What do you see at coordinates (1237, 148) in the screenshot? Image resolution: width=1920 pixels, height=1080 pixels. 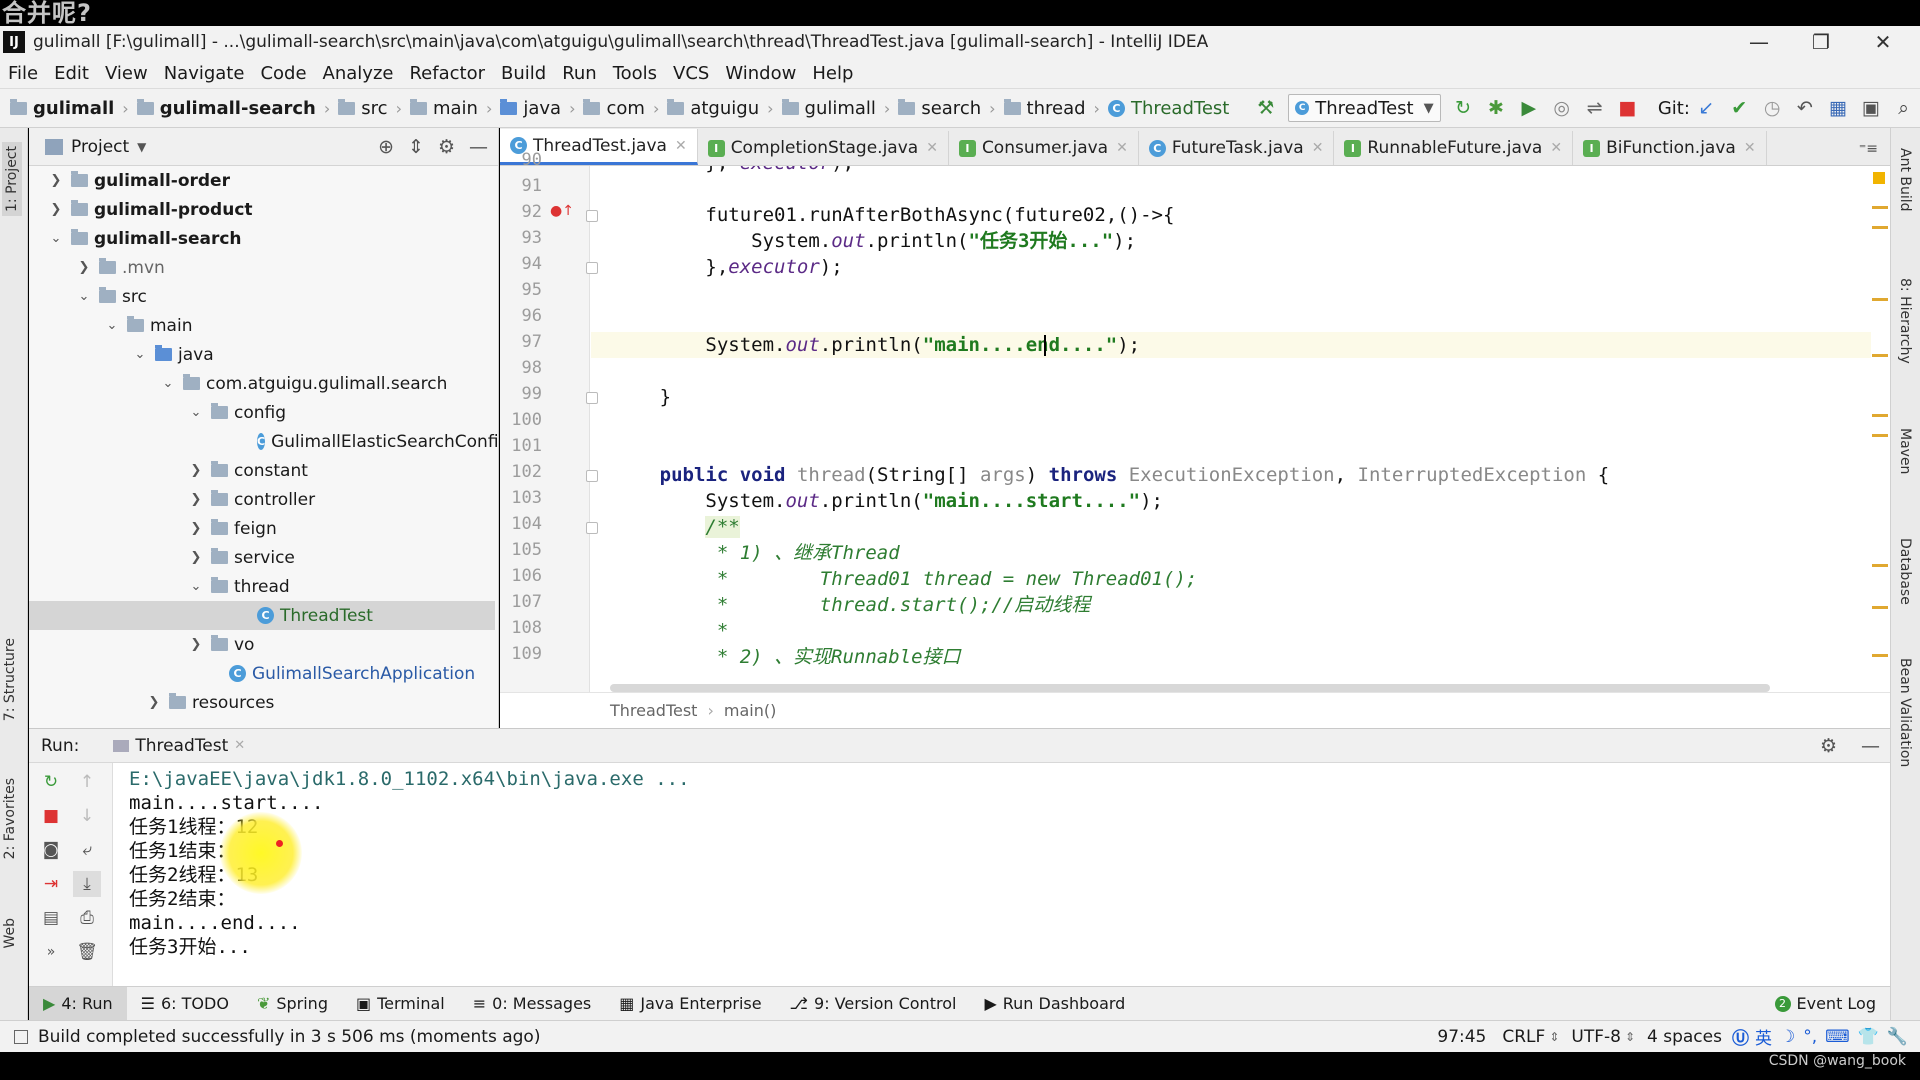 I see `tab-futuretask: C FutureTask.java ✕` at bounding box center [1237, 148].